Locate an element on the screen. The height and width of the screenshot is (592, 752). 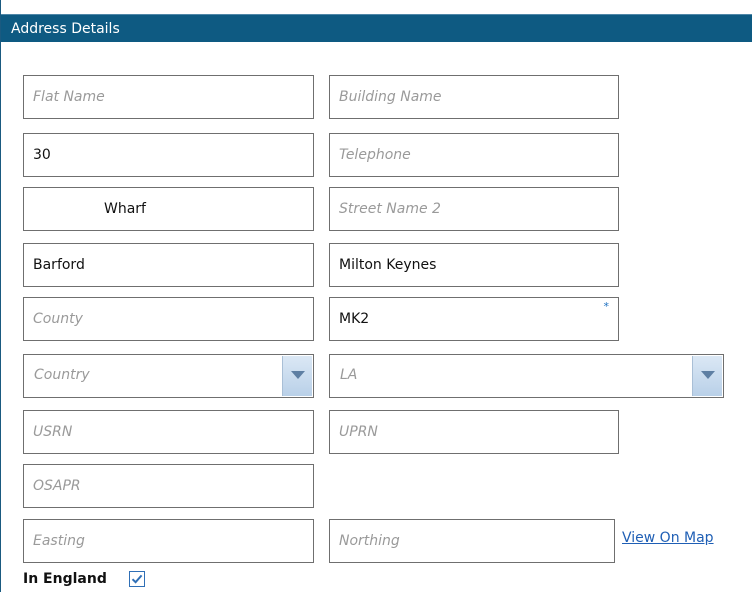
county-input is located at coordinates (168, 319).